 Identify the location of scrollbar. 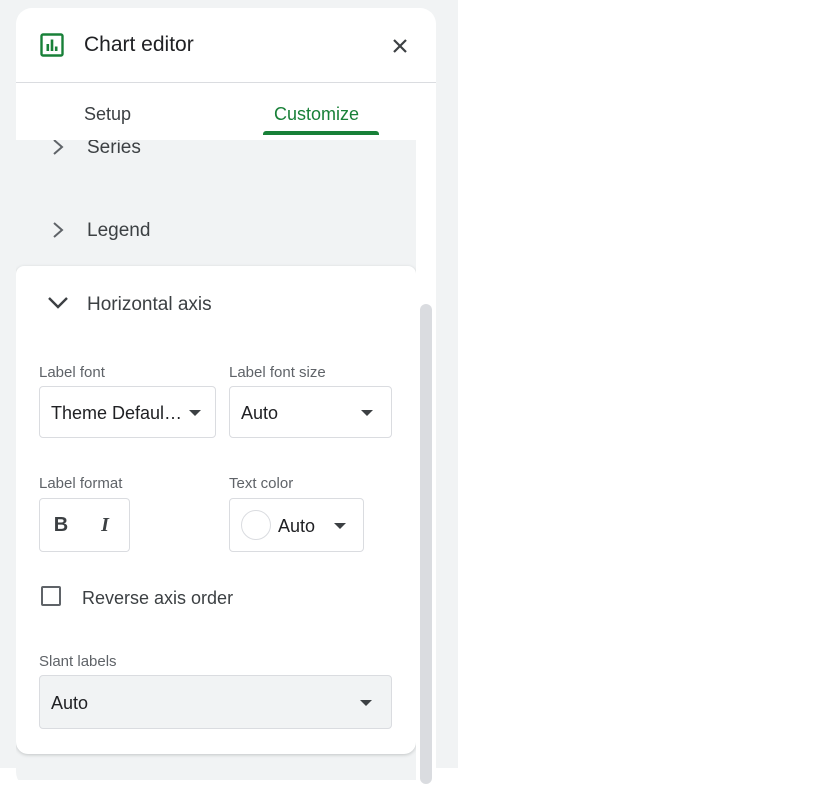
(426, 544).